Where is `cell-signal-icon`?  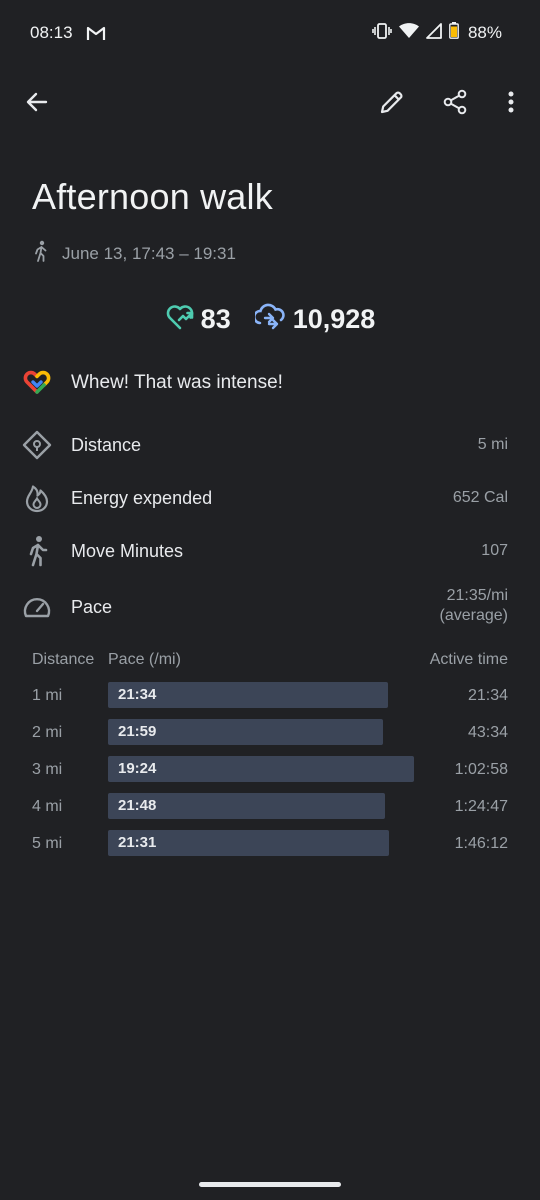 cell-signal-icon is located at coordinates (434, 33).